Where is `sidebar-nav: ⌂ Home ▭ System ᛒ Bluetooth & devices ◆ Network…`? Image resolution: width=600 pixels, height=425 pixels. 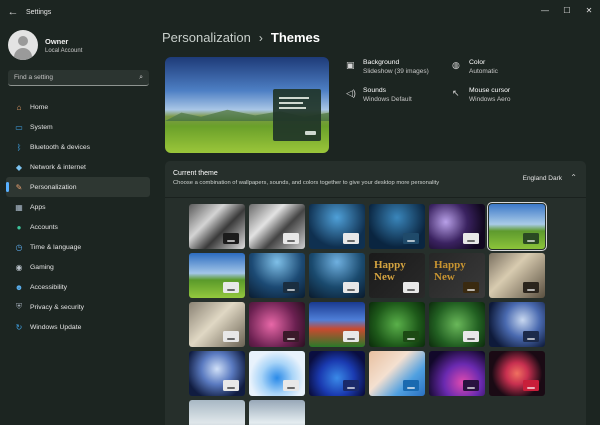 sidebar-nav: ⌂ Home ▭ System ᛒ Bluetooth & devices ◆ Network… is located at coordinates (78, 217).